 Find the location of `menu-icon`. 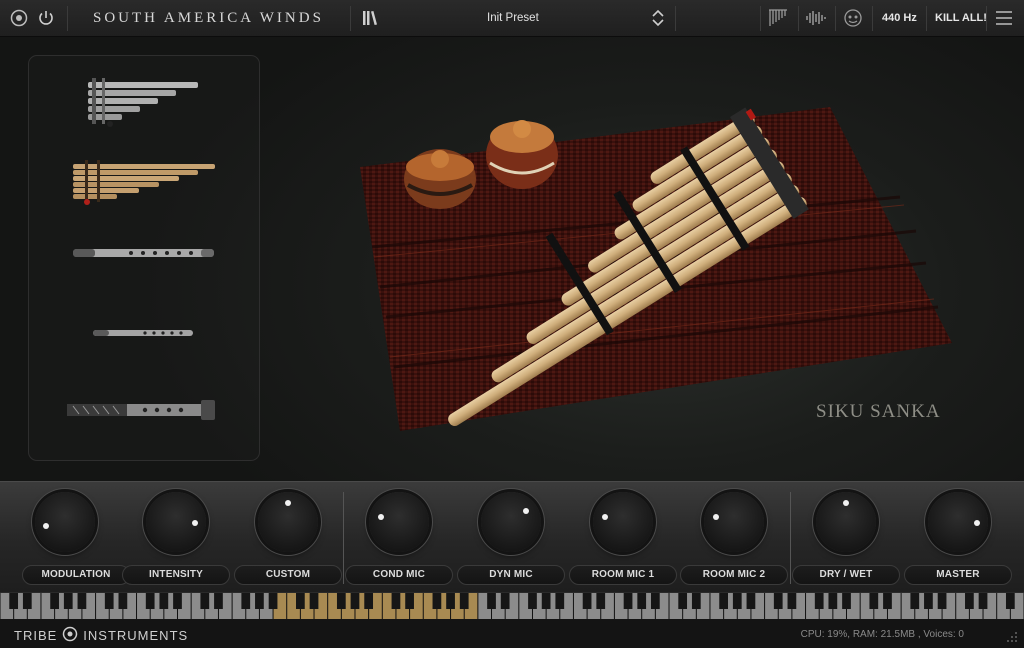

menu-icon is located at coordinates (1004, 18).